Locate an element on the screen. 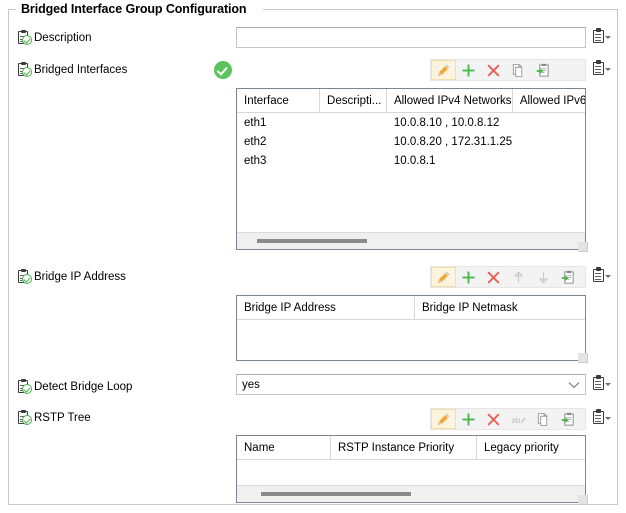 The image size is (626, 513). bridged-interfaces-toolbar is located at coordinates (508, 70).